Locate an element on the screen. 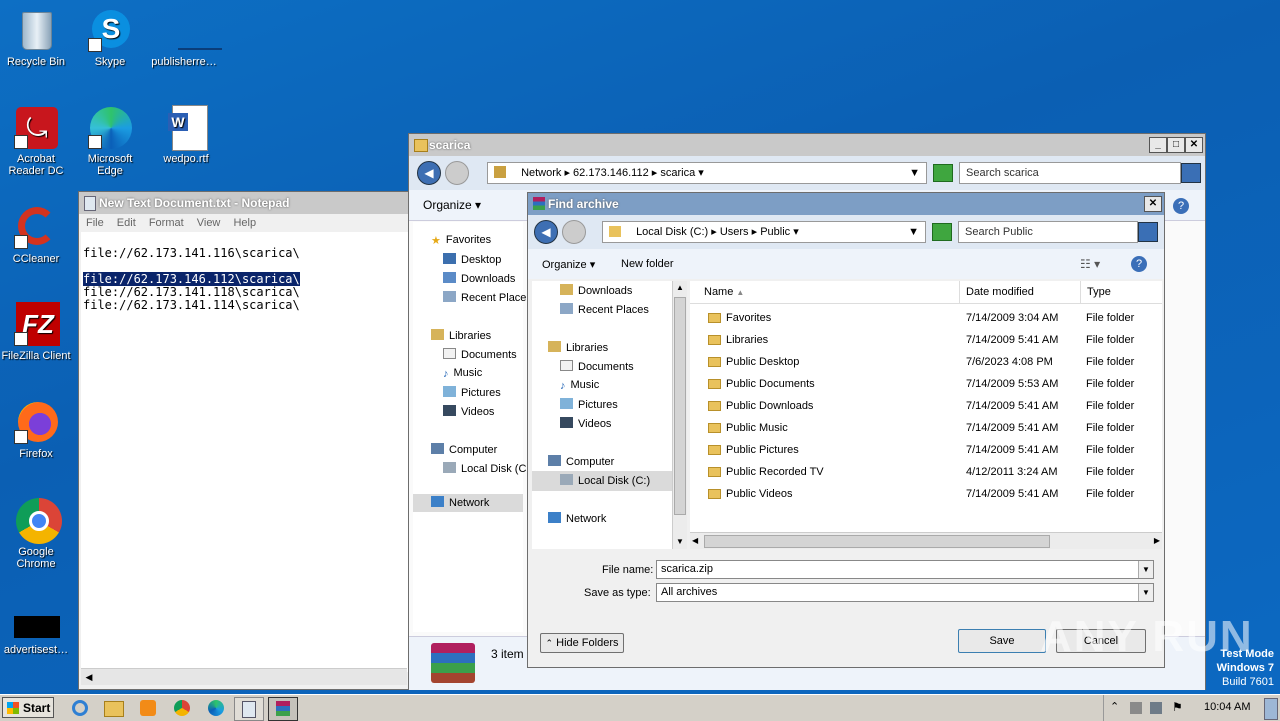 The width and height of the screenshot is (1280, 721). menu-view: View is located at coordinates (209, 223).